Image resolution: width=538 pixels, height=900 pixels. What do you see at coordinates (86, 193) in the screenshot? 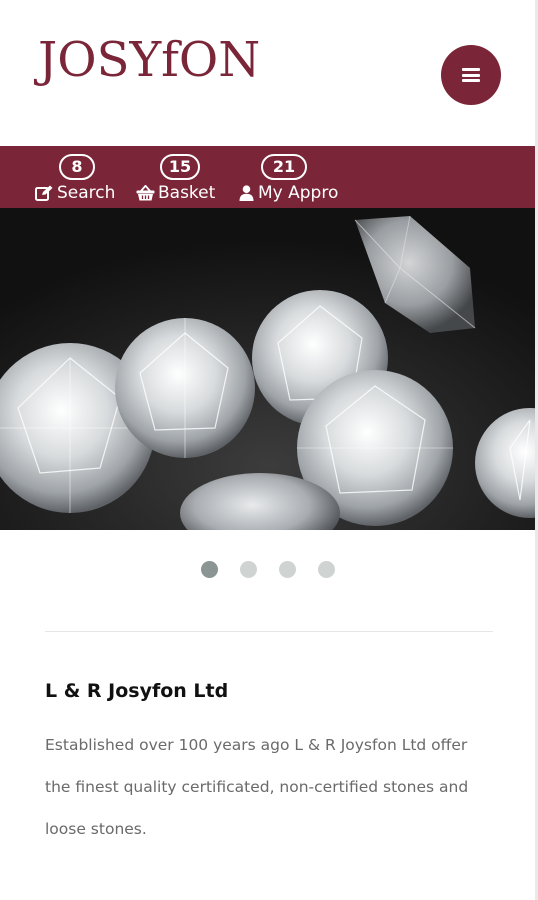
I see `nav-item-search-label: Search` at bounding box center [86, 193].